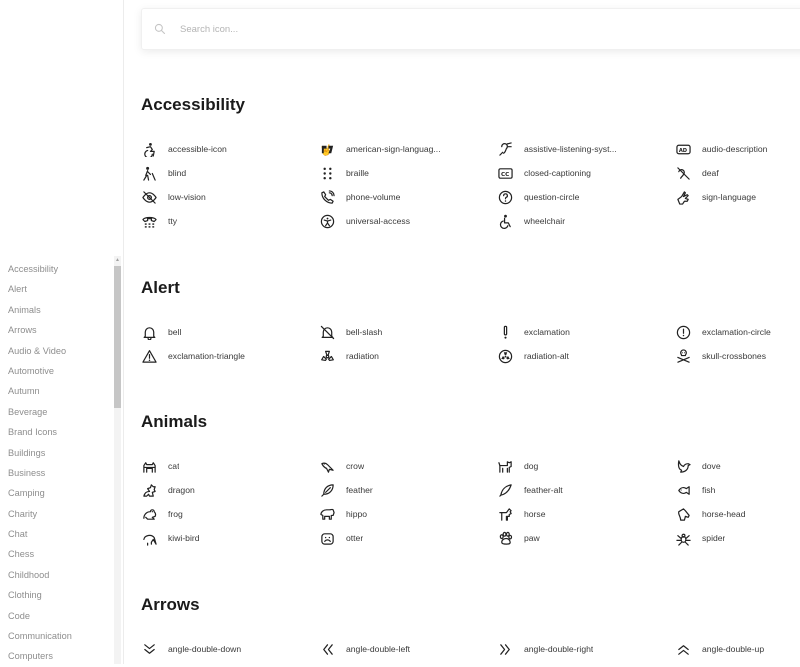  What do you see at coordinates (327, 514) in the screenshot?
I see `hippo-icon` at bounding box center [327, 514].